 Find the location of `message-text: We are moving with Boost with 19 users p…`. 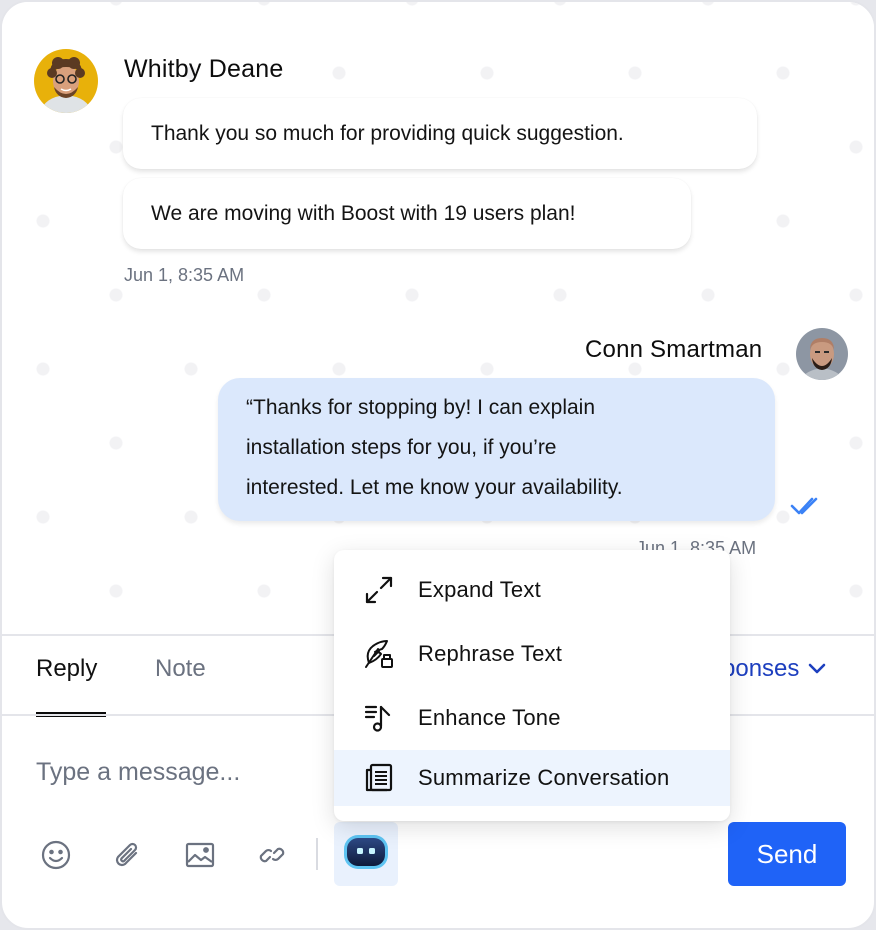

message-text: We are moving with Boost with 19 users p… is located at coordinates (363, 213).